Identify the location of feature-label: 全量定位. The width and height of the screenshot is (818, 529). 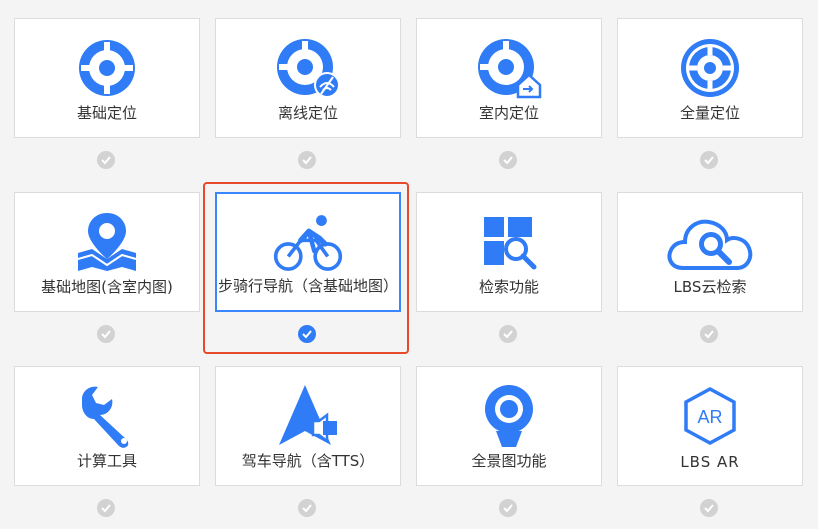
(709, 113).